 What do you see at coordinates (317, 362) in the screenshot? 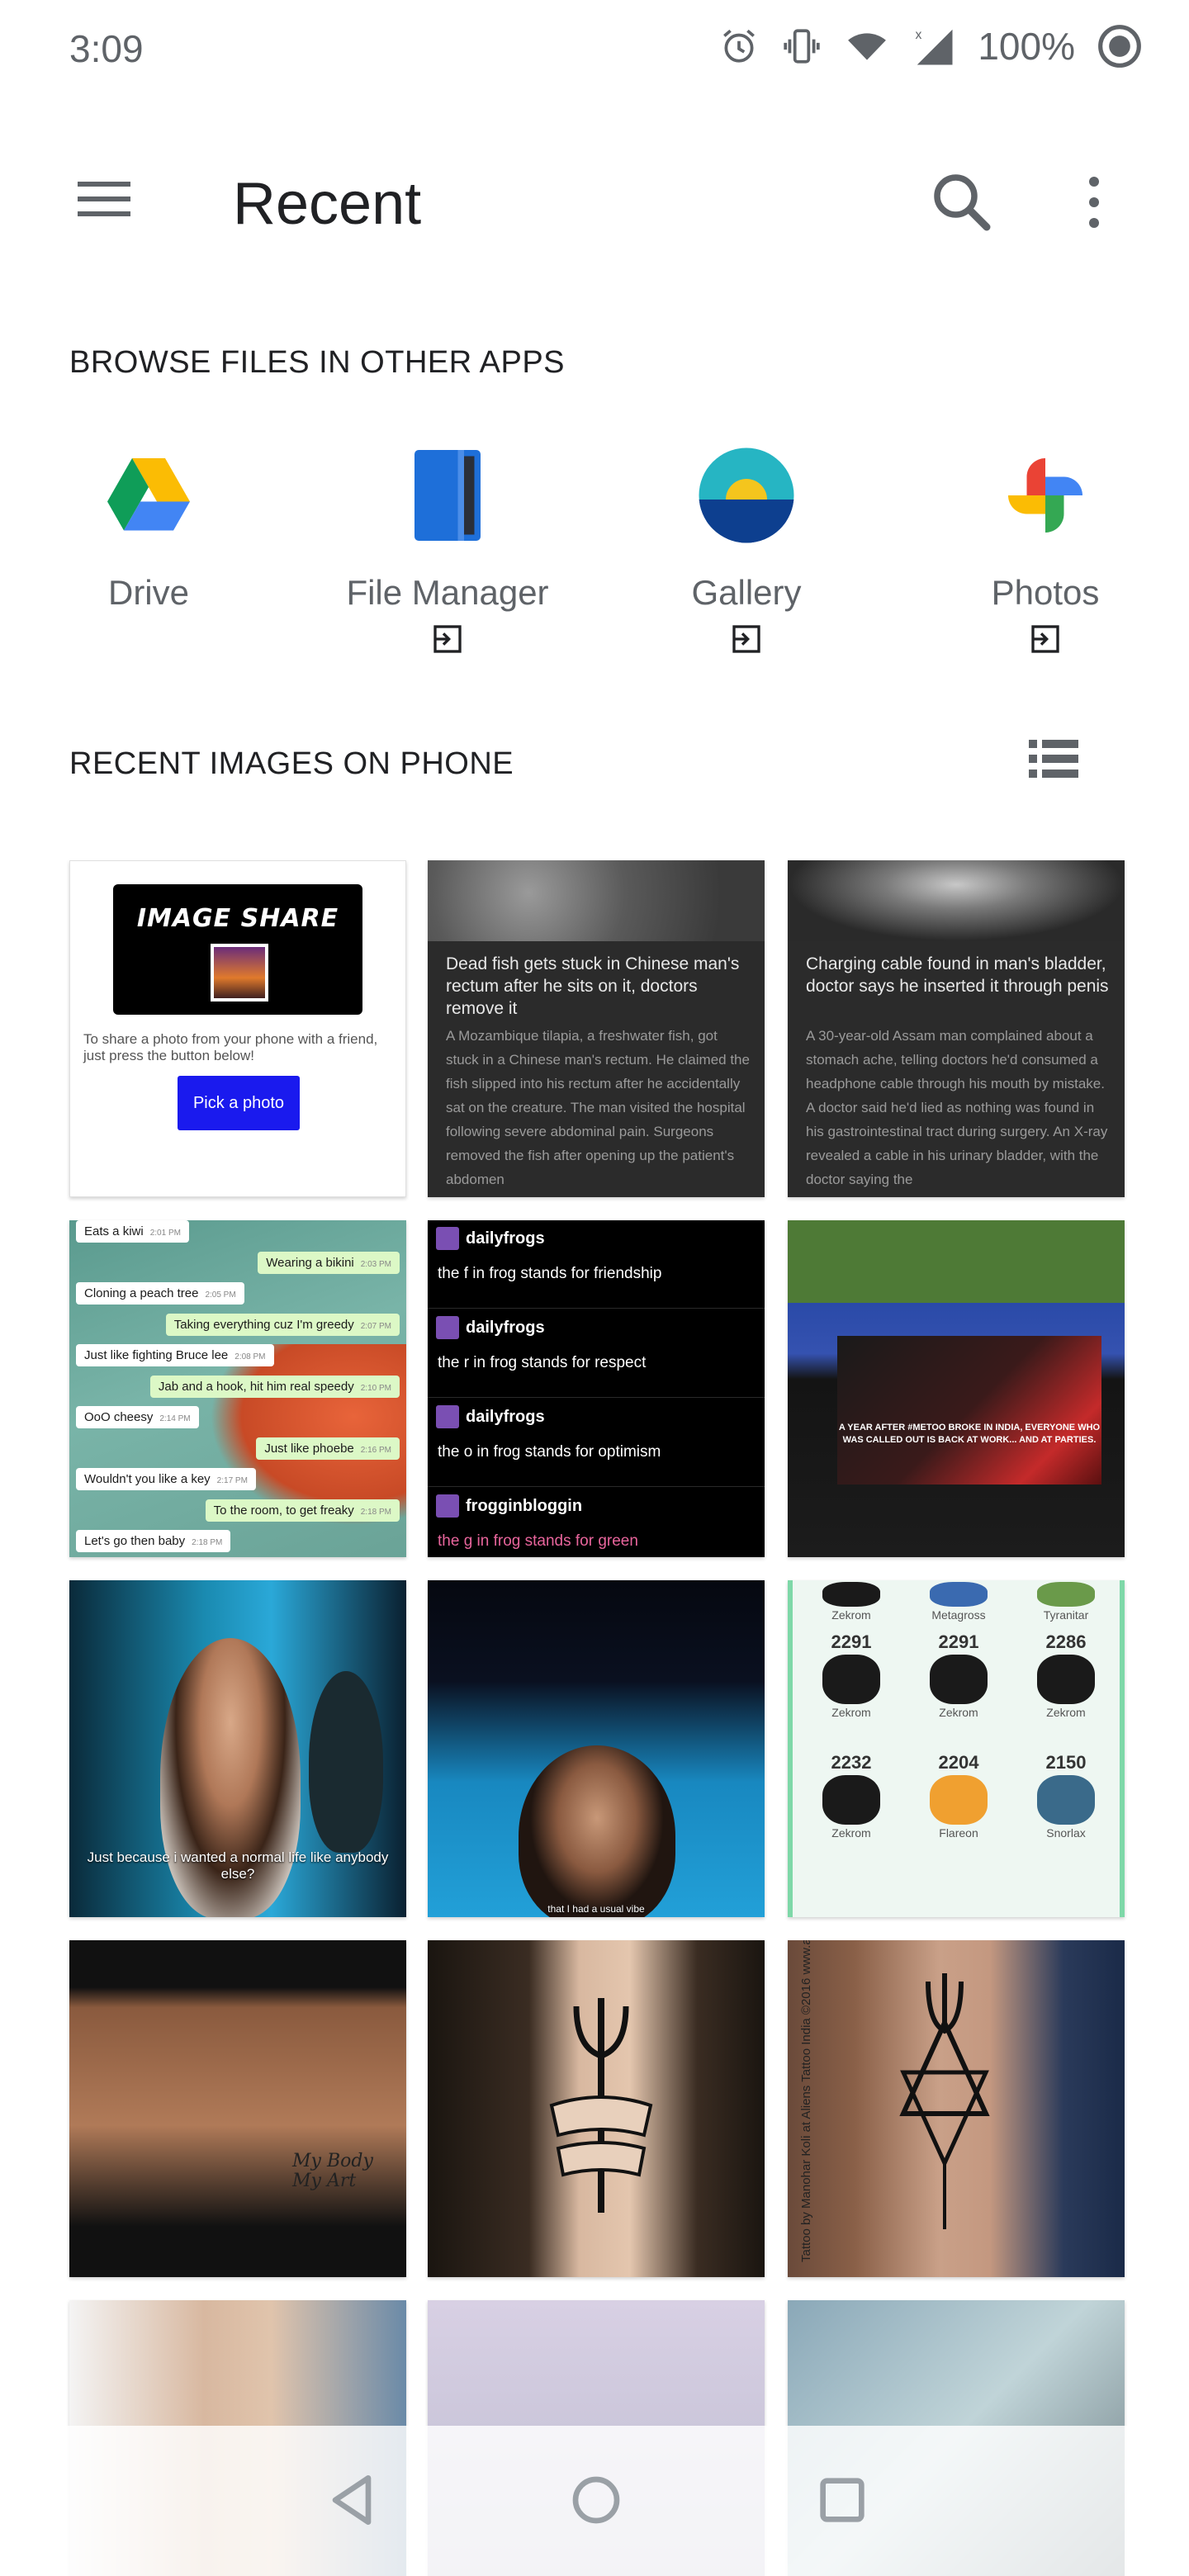
I see `browse-section-header: BROWSE FILES IN OTHER APPS` at bounding box center [317, 362].